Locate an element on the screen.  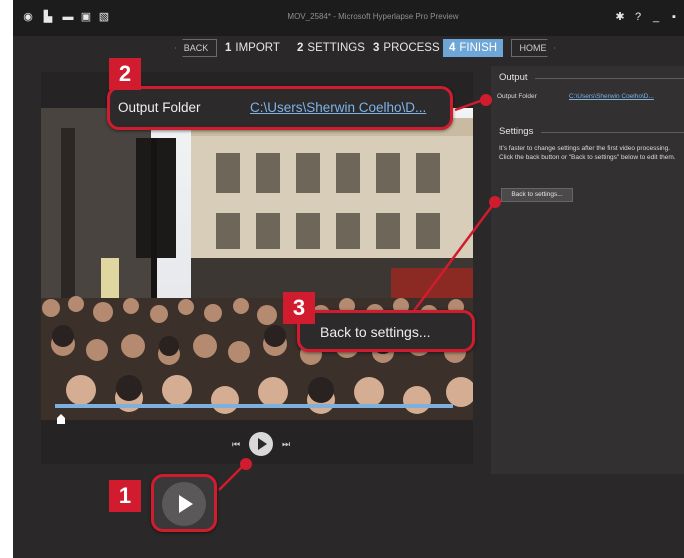
callout-output-folder-label: Output Folder is located at coordinates (159, 107).